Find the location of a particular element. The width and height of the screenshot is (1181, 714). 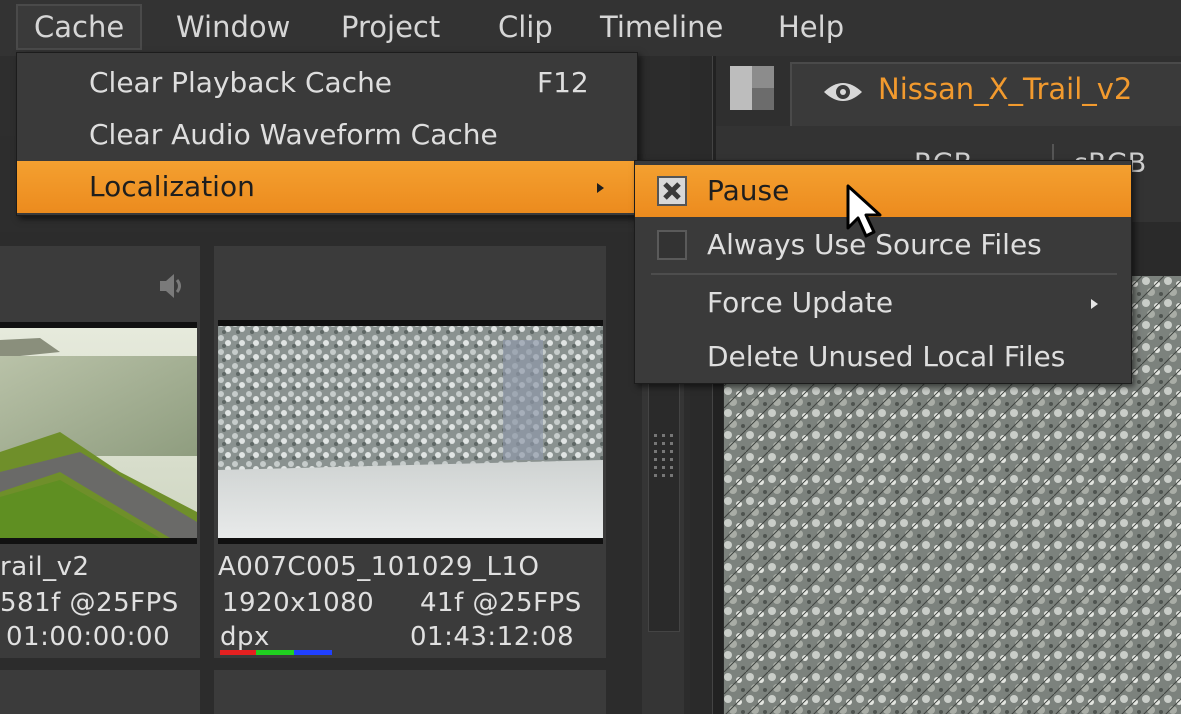

scroll-grip is located at coordinates (665, 459).